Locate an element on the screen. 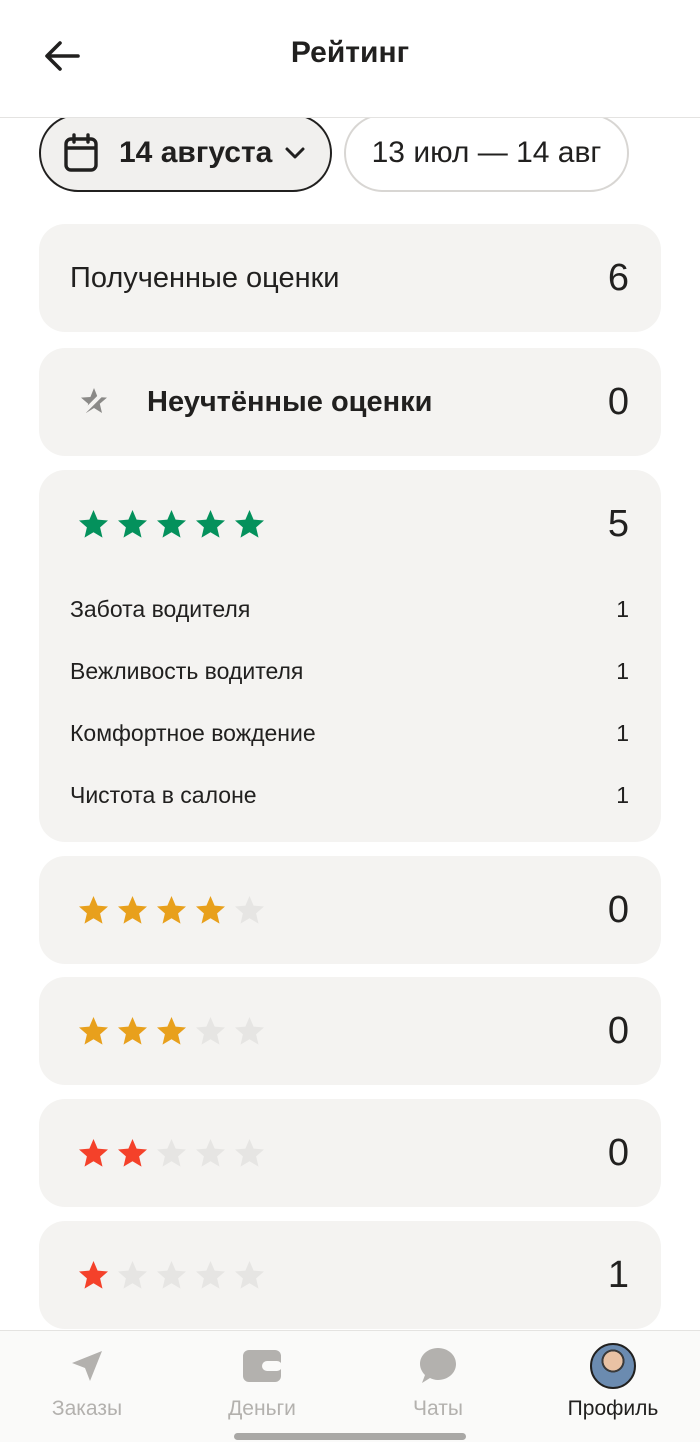 The image size is (700, 1442). rating-5-count: 5 is located at coordinates (618, 523).